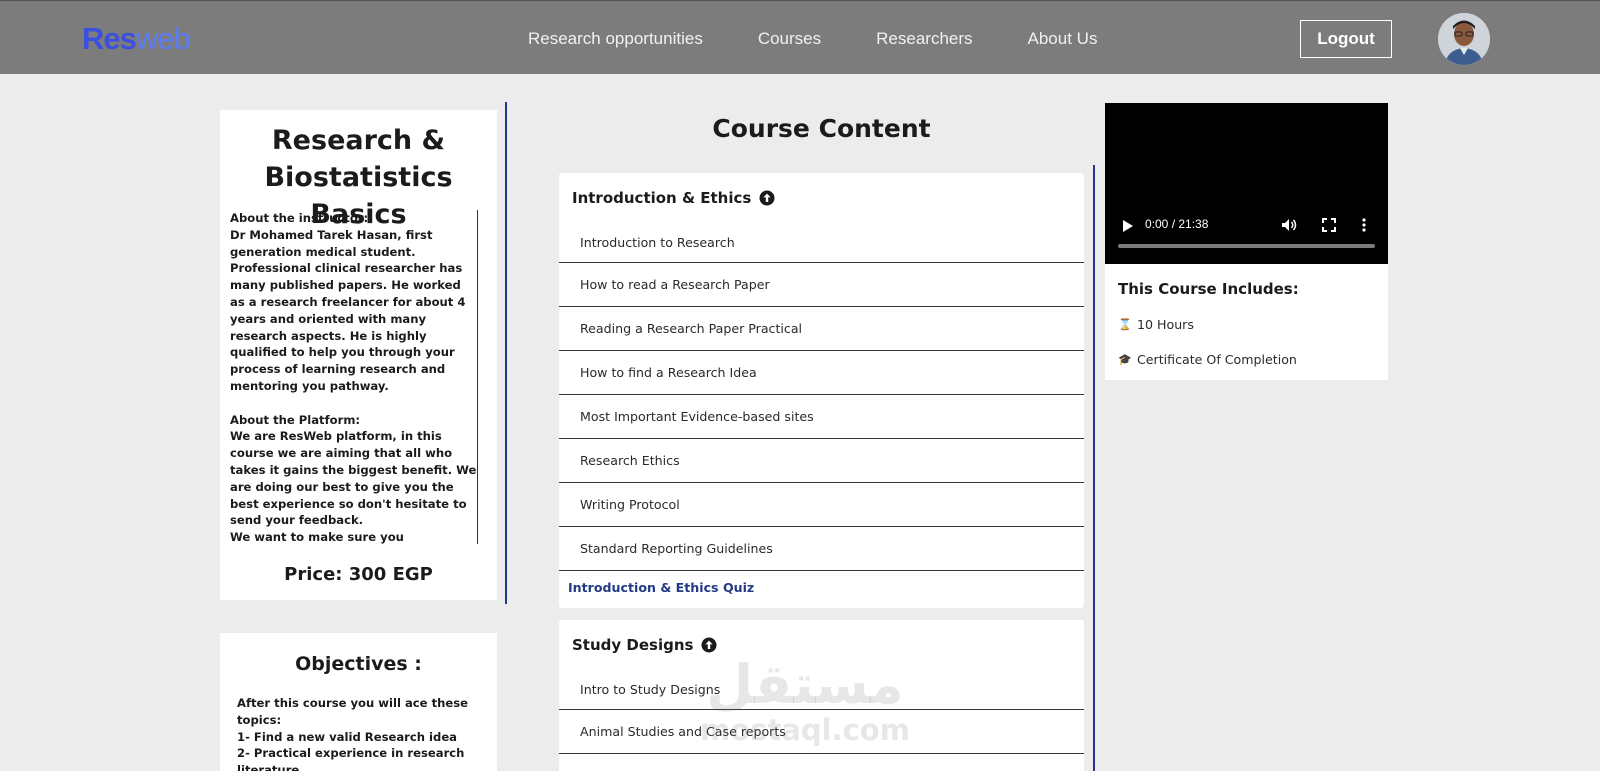 The image size is (1600, 771). Describe the element at coordinates (1329, 225) in the screenshot. I see `fullscreen-icon` at that location.